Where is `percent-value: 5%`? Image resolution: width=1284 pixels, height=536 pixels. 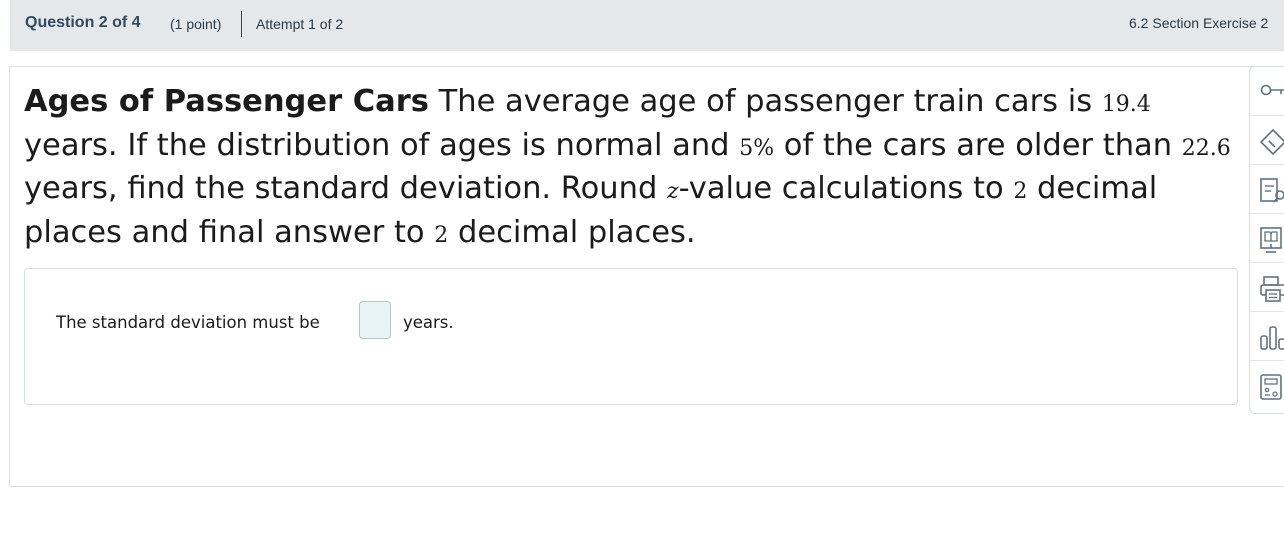 percent-value: 5% is located at coordinates (757, 148).